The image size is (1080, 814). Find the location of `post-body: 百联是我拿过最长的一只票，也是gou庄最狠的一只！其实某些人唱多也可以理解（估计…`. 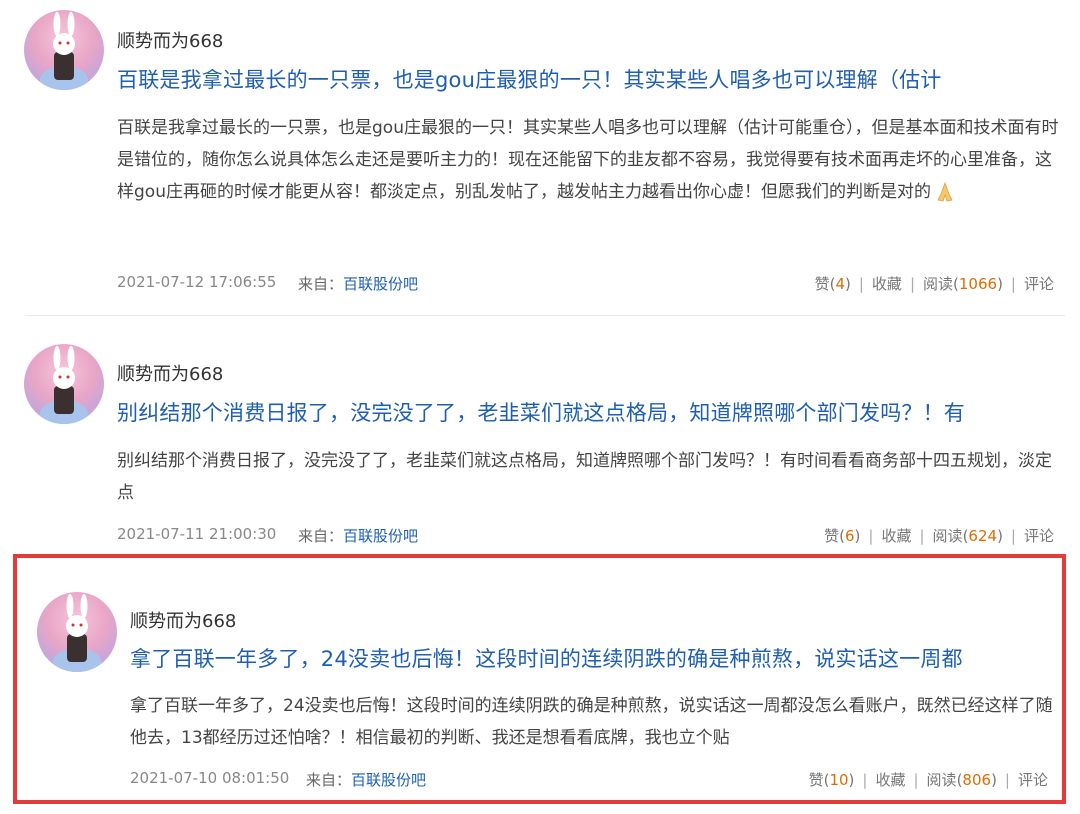

post-body: 百联是我拿过最长的一只票，也是gou庄最狠的一只！其实某些人唱多也可以理解（估计… is located at coordinates (589, 160).